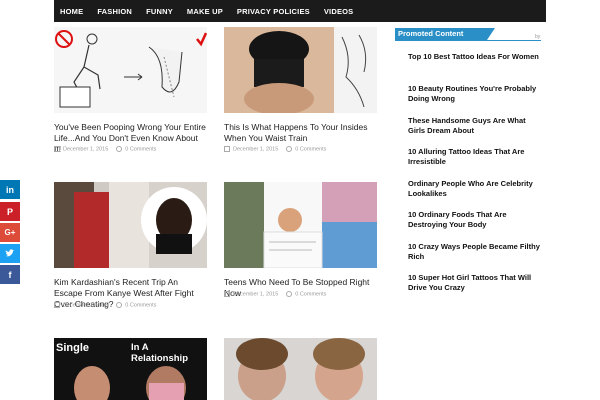 The image size is (600, 400). I want to click on single-caption: Single, so click(73, 348).